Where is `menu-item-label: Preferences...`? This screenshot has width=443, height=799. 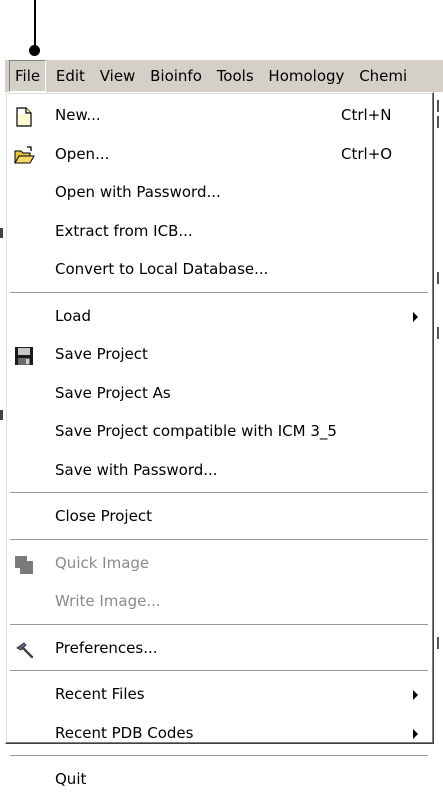 menu-item-label: Preferences... is located at coordinates (106, 647).